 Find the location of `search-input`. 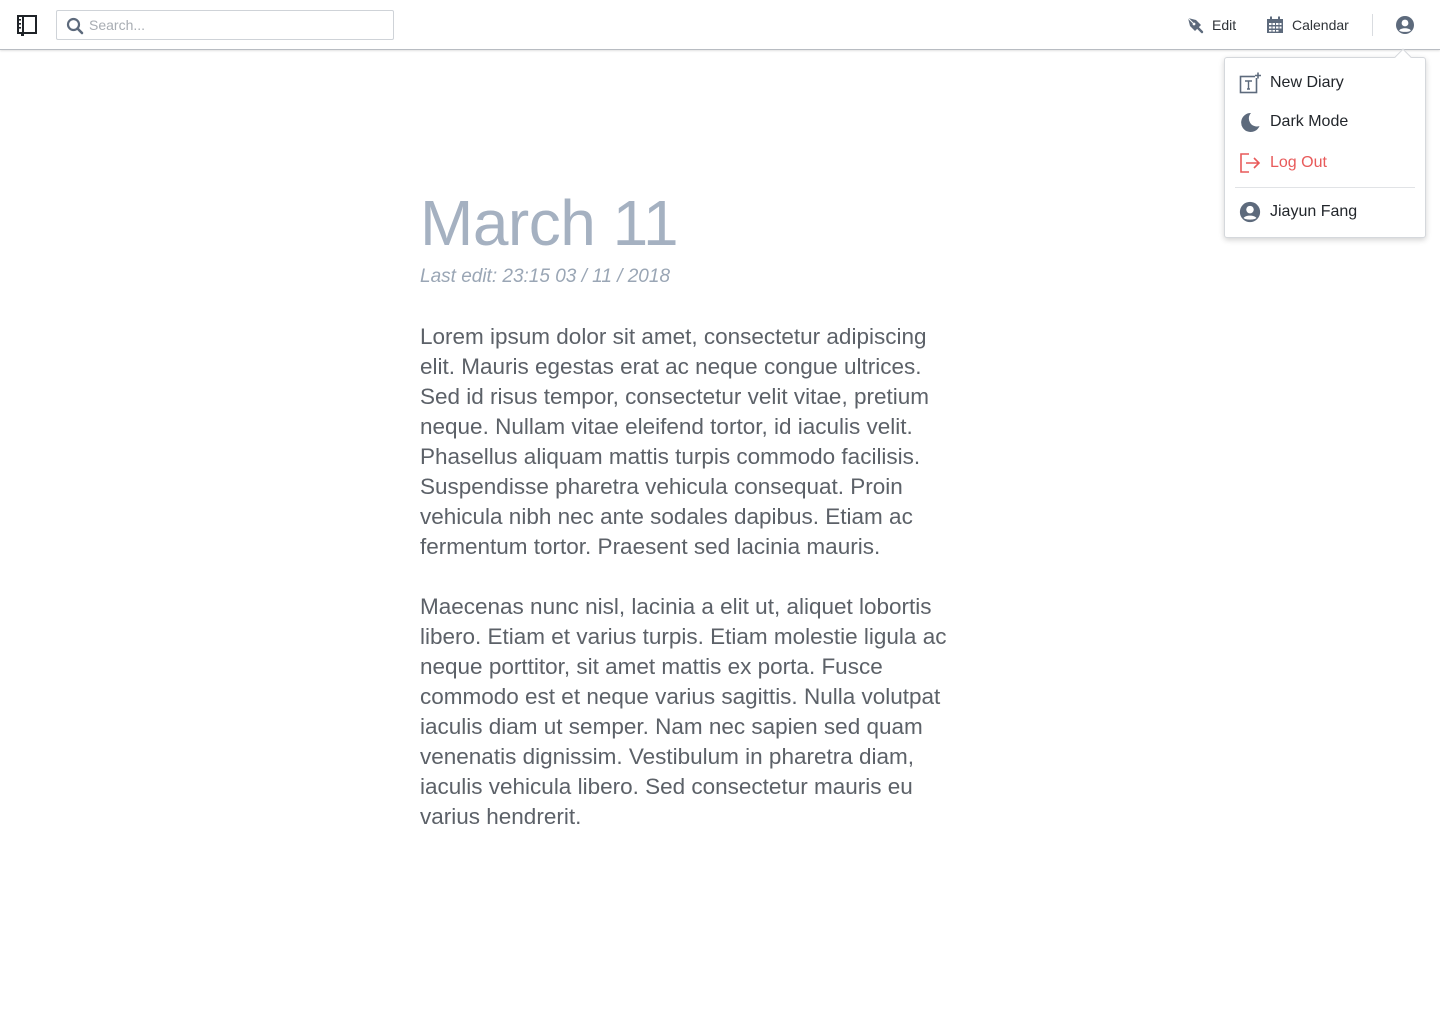

search-input is located at coordinates (239, 25).